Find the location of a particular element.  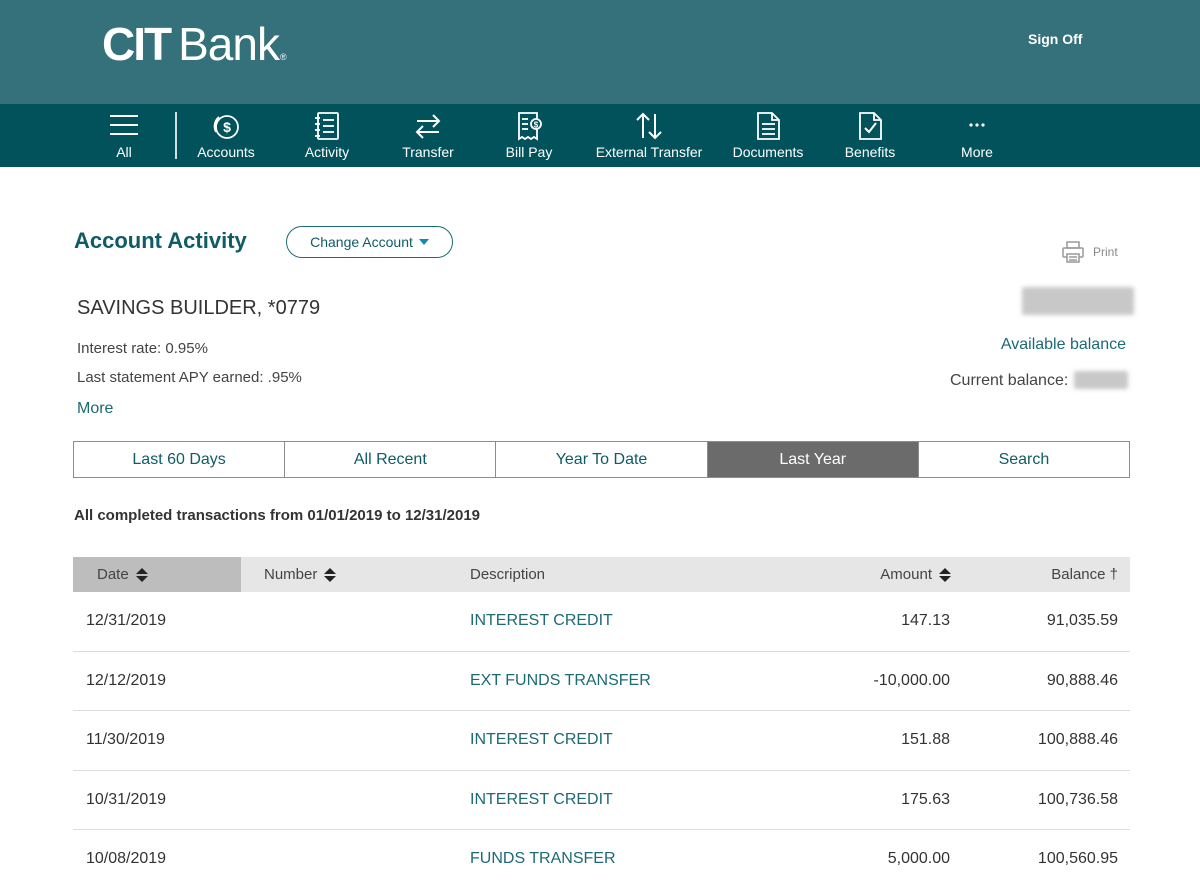

print-label: Print is located at coordinates (1105, 252).